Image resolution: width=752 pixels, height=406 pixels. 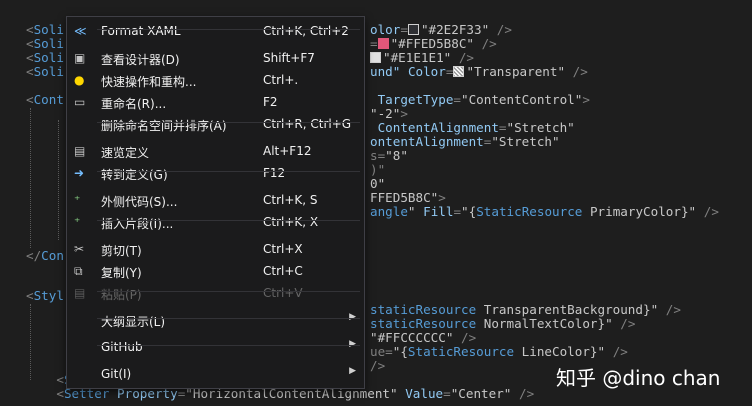 What do you see at coordinates (45, 71) in the screenshot?
I see `code-line: <Soli` at bounding box center [45, 71].